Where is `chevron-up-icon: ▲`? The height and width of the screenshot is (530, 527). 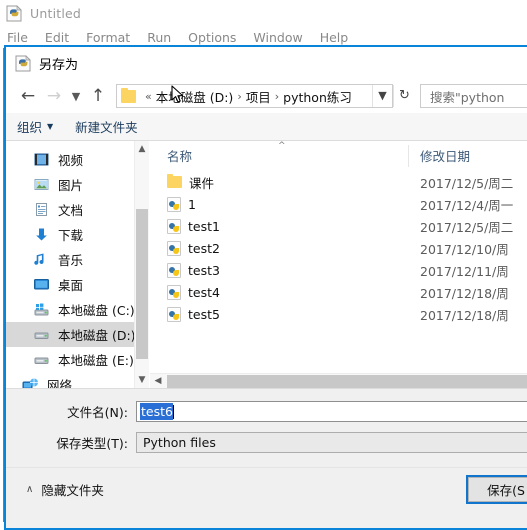
chevron-up-icon: ▲ is located at coordinates (142, 149).